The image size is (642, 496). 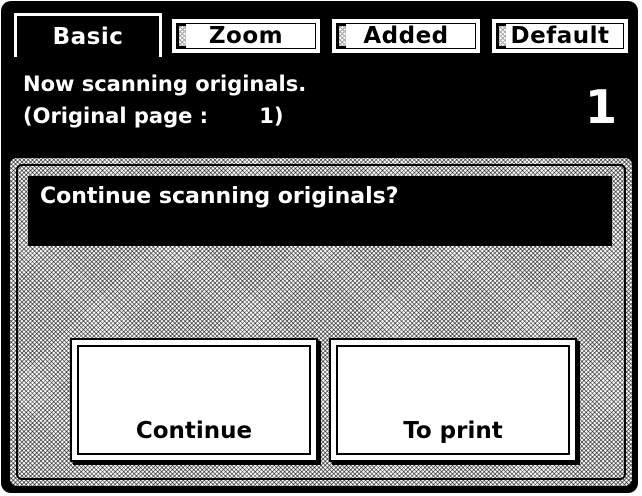 I want to click on tab-basic: Basic, so click(x=88, y=35).